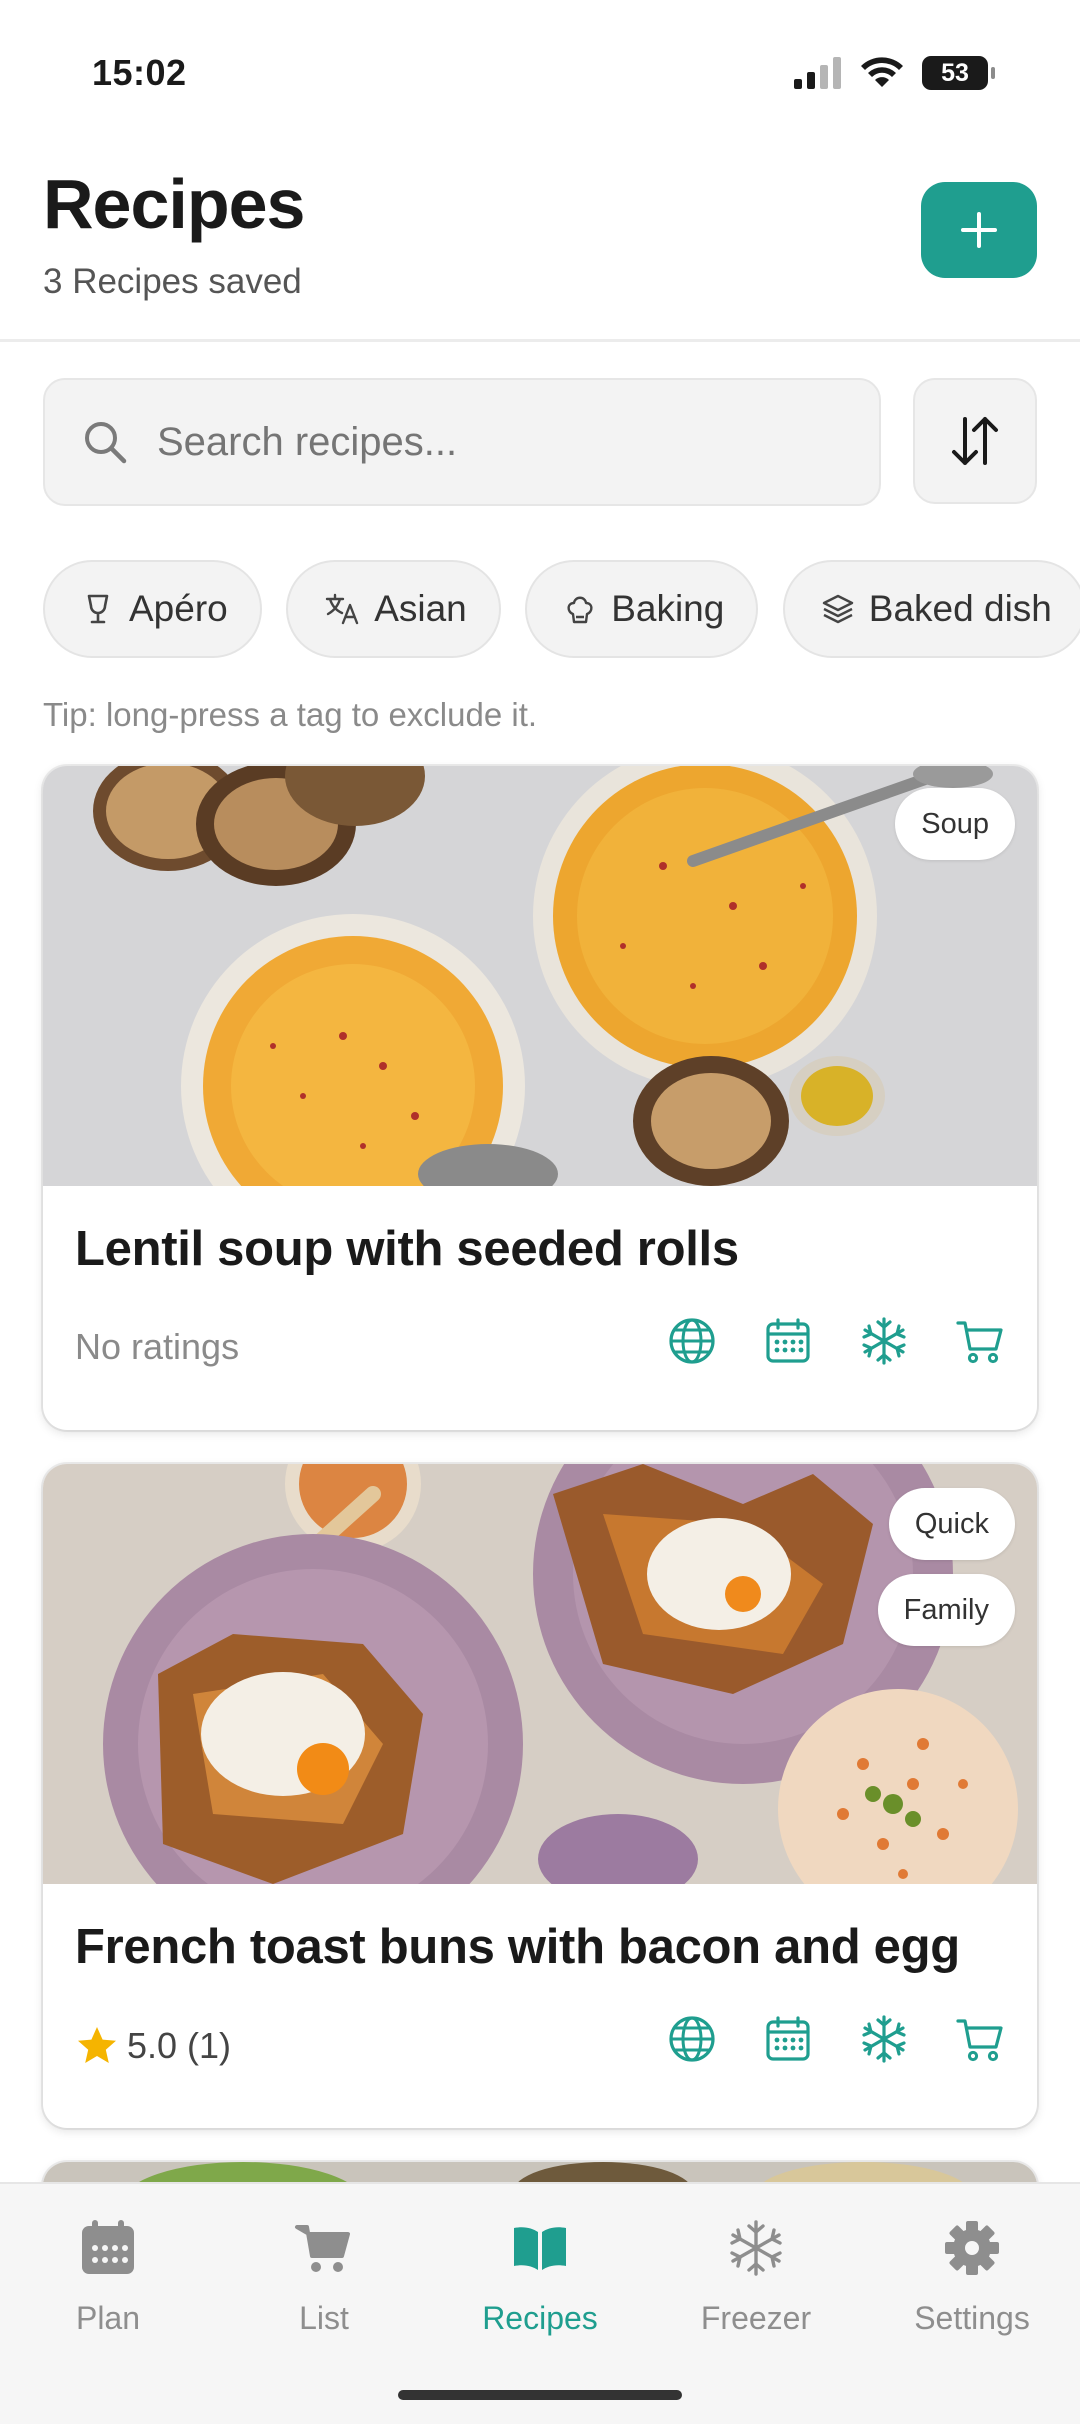  What do you see at coordinates (407, 1249) in the screenshot?
I see `recipe-title: Lentil soup with seeded rolls` at bounding box center [407, 1249].